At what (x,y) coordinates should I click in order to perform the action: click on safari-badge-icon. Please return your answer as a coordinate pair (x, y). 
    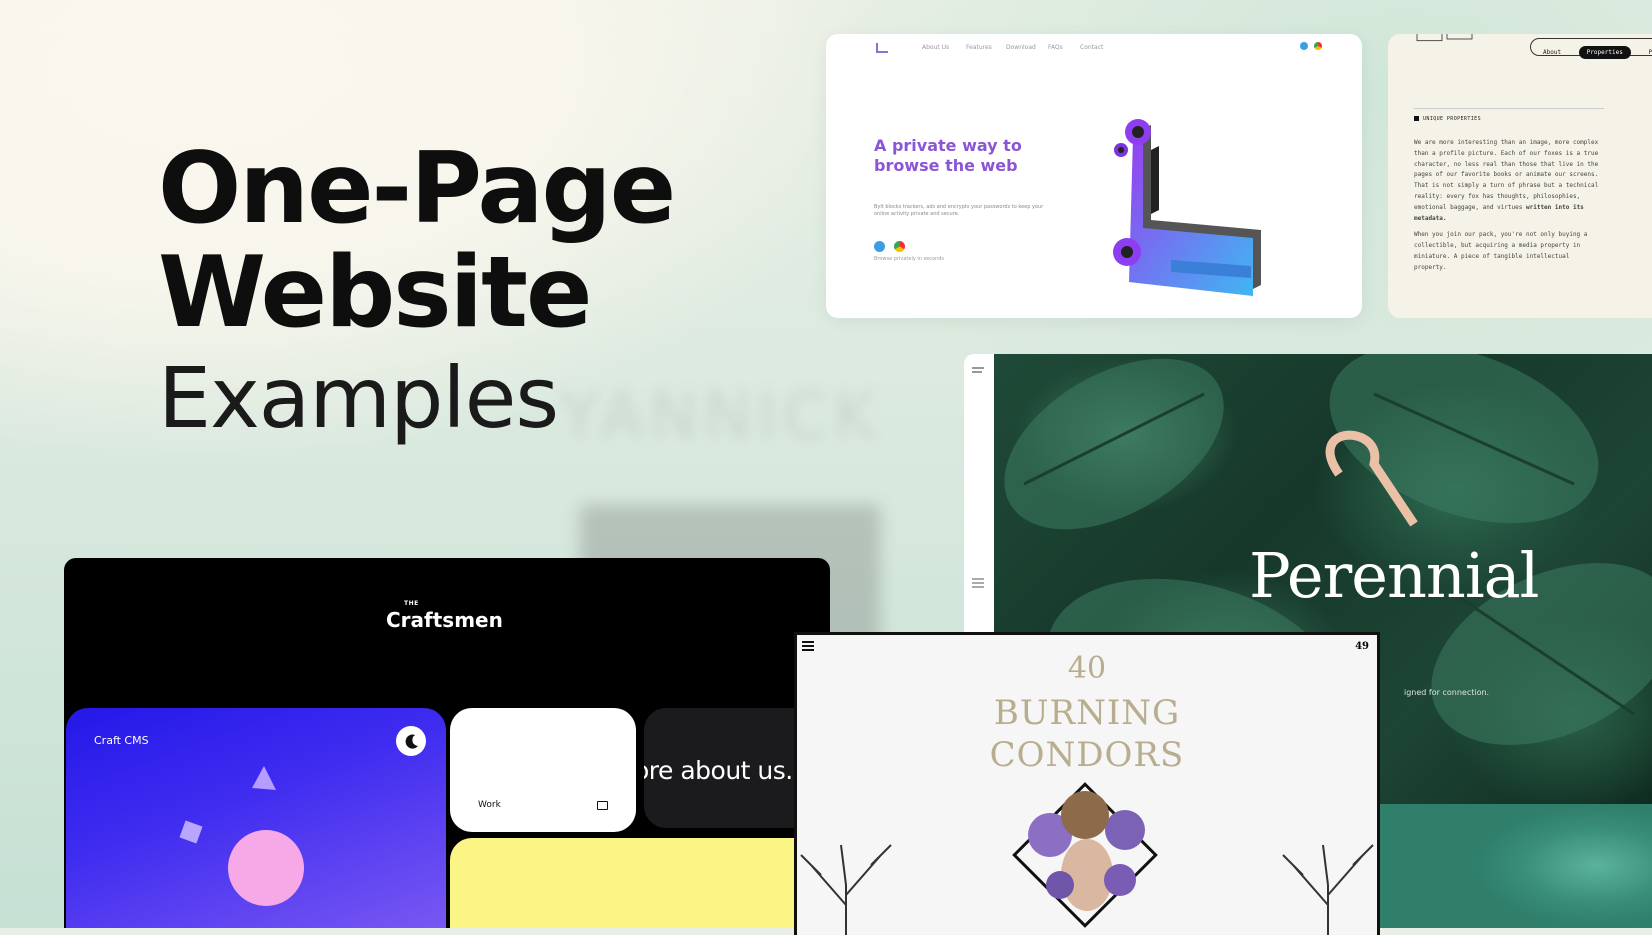
    Looking at the image, I should click on (879, 246).